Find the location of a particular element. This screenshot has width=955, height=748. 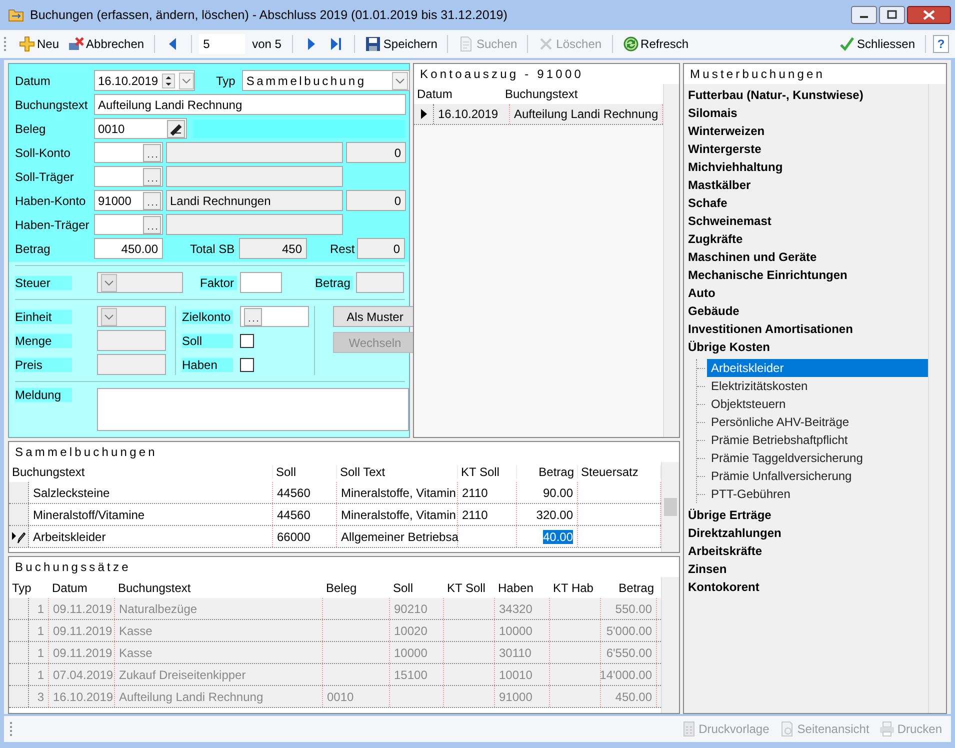

field-label: Faktor is located at coordinates (219, 283).